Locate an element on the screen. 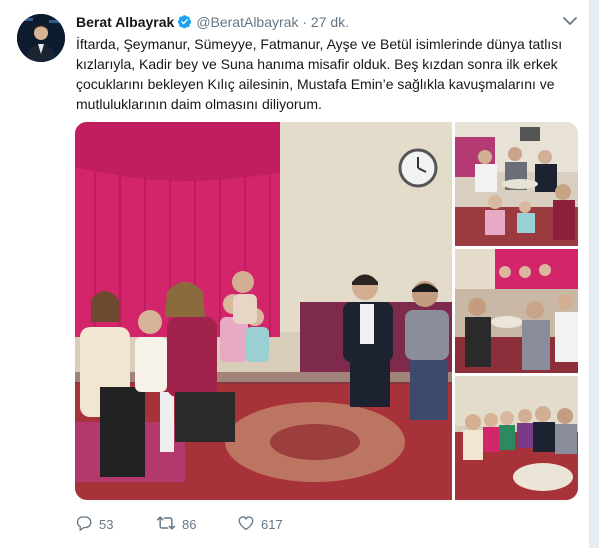 The image size is (599, 548). tweet-actions: 53 86 617 is located at coordinates (196, 524).